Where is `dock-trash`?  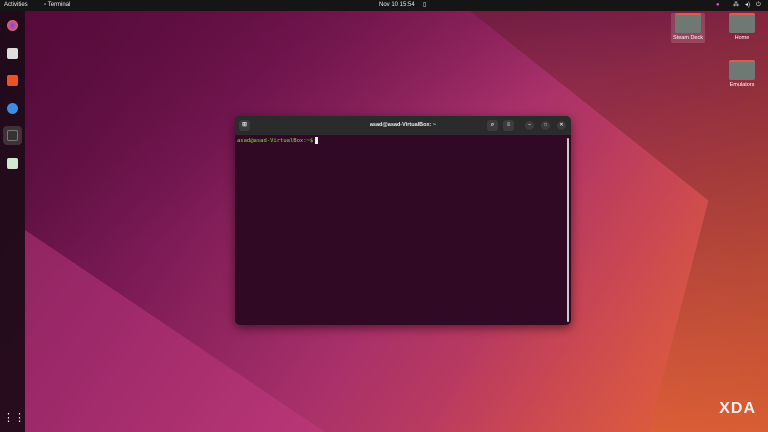
dock-trash is located at coordinates (12, 163).